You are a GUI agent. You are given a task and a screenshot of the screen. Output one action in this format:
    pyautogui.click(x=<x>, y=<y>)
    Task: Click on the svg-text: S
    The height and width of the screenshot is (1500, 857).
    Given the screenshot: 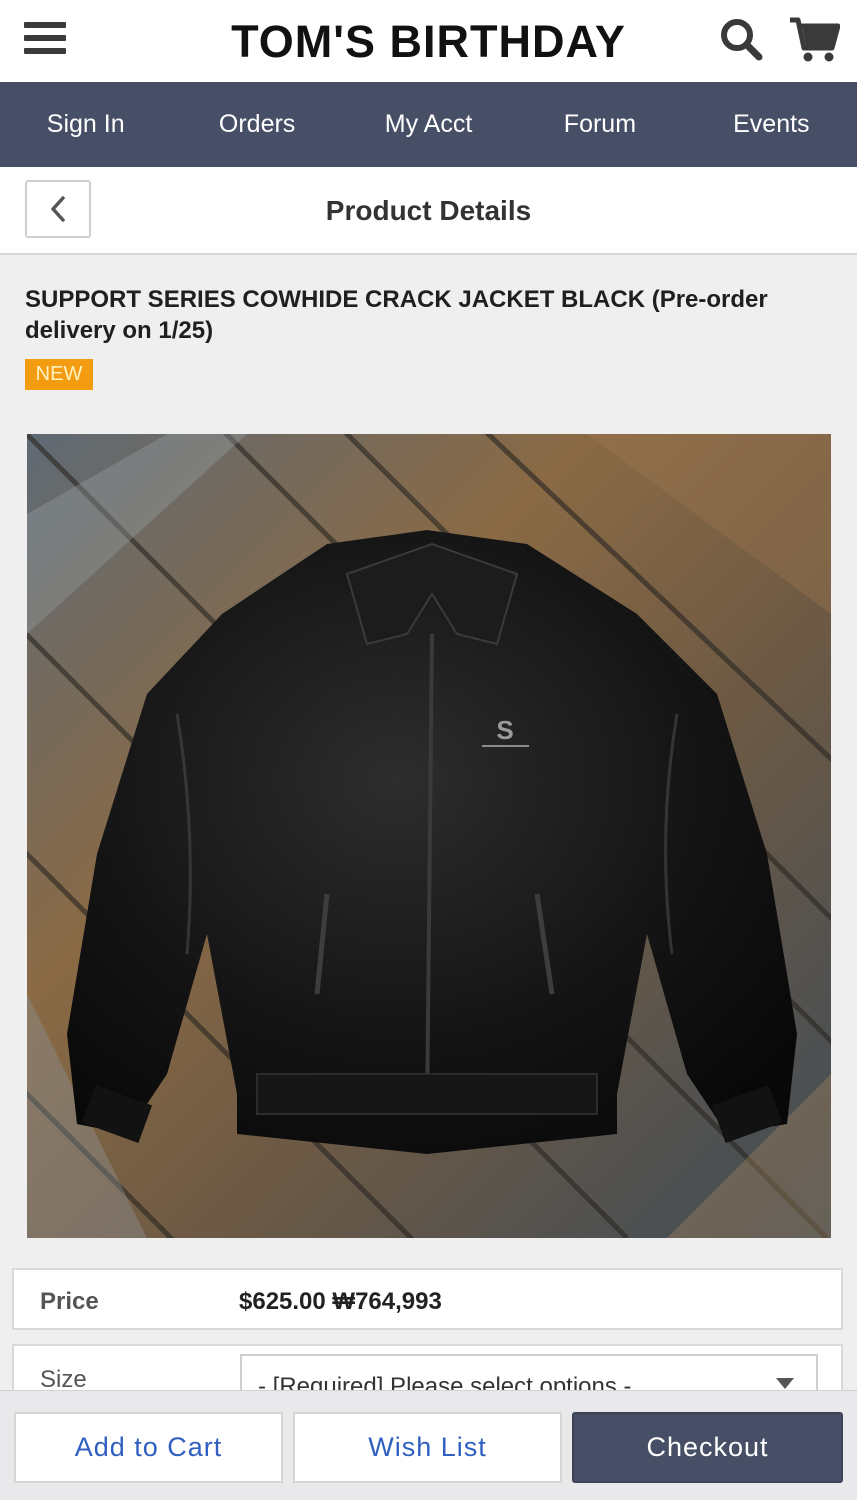 What is the action you would take?
    pyautogui.click(x=504, y=730)
    